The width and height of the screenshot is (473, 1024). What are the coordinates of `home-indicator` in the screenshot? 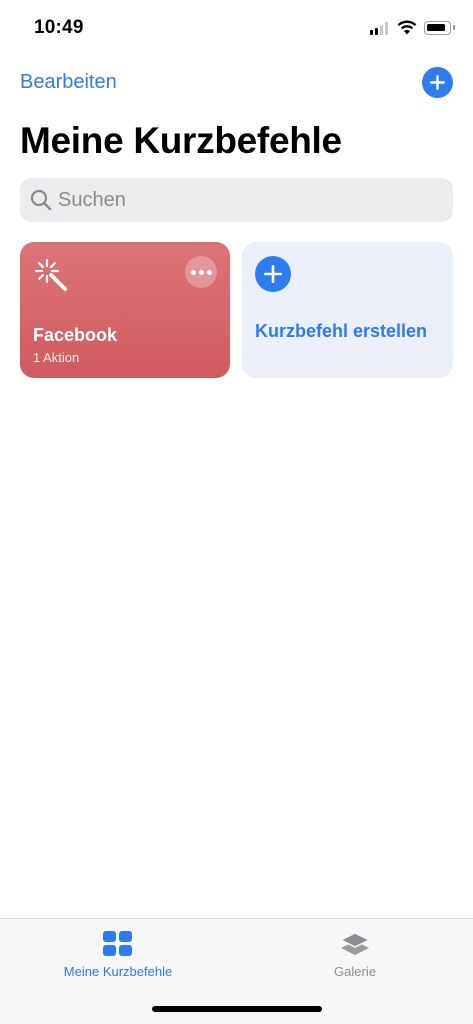 It's located at (237, 1009).